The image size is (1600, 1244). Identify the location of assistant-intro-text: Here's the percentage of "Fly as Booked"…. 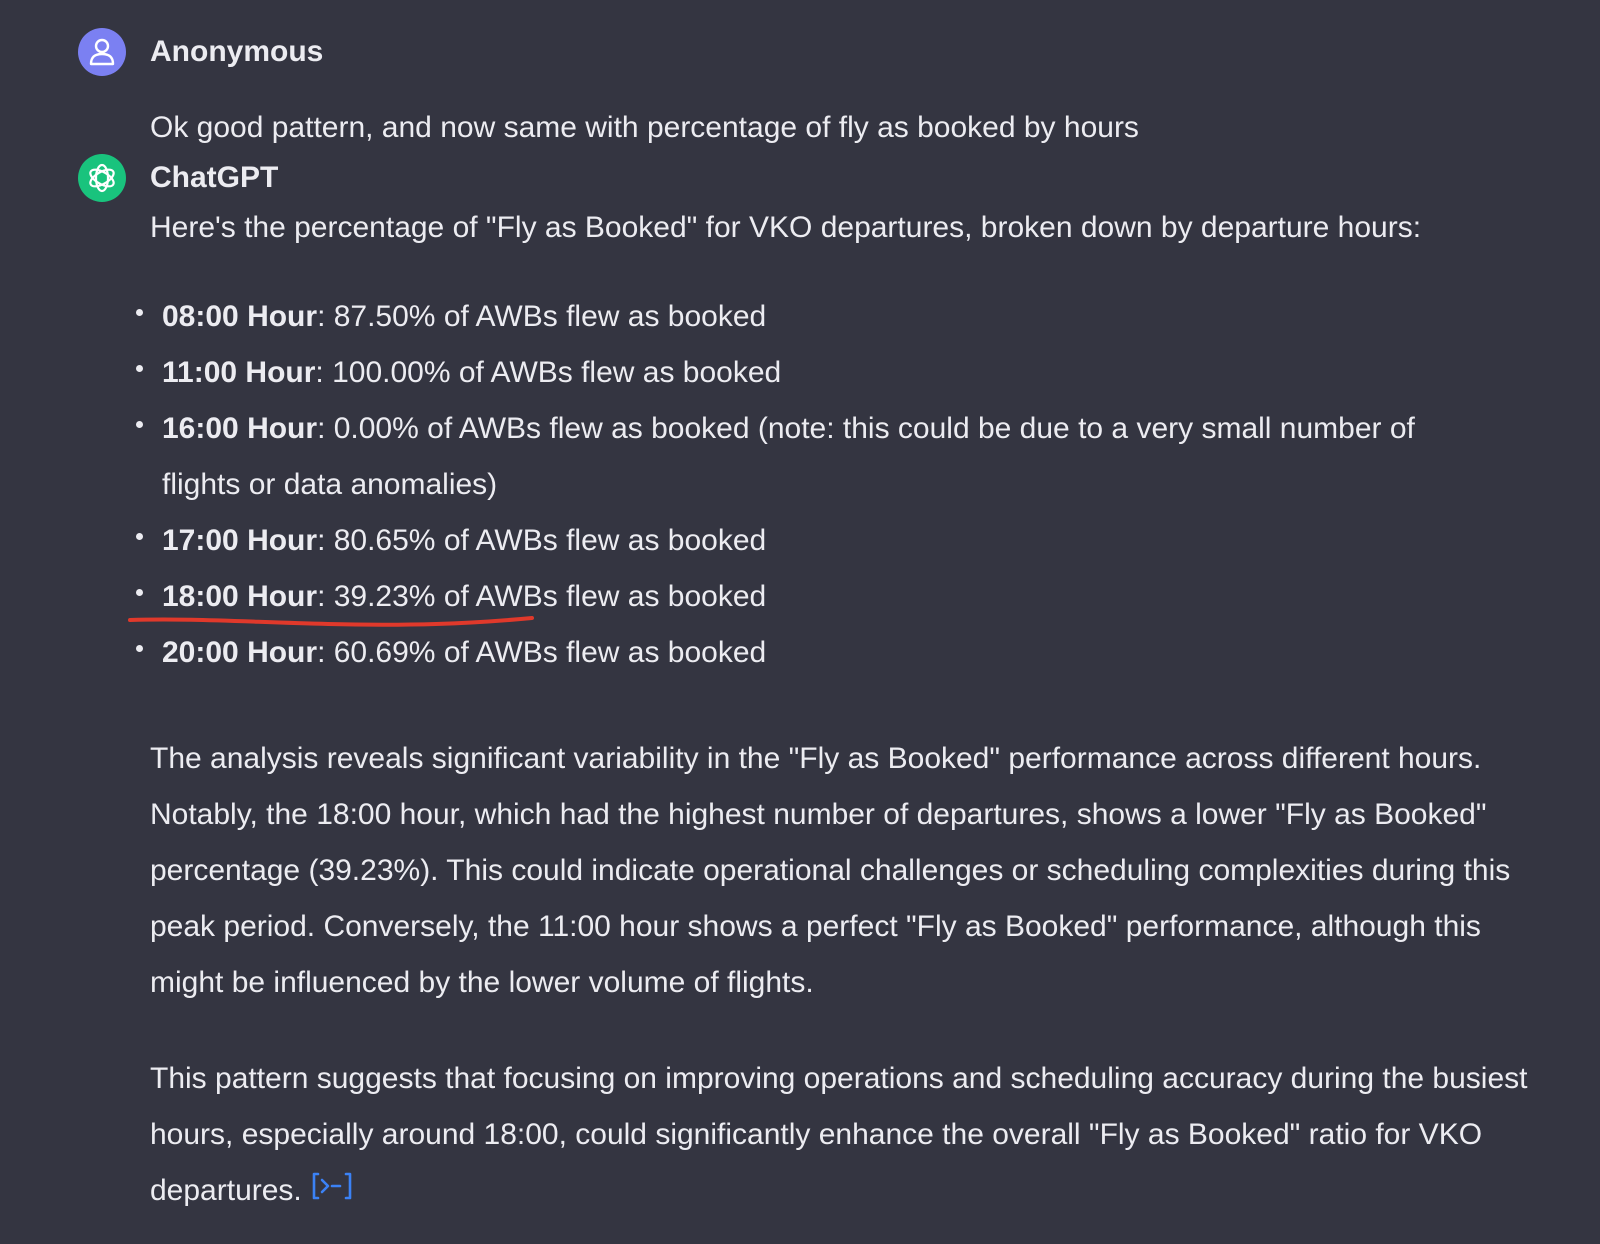
(786, 227).